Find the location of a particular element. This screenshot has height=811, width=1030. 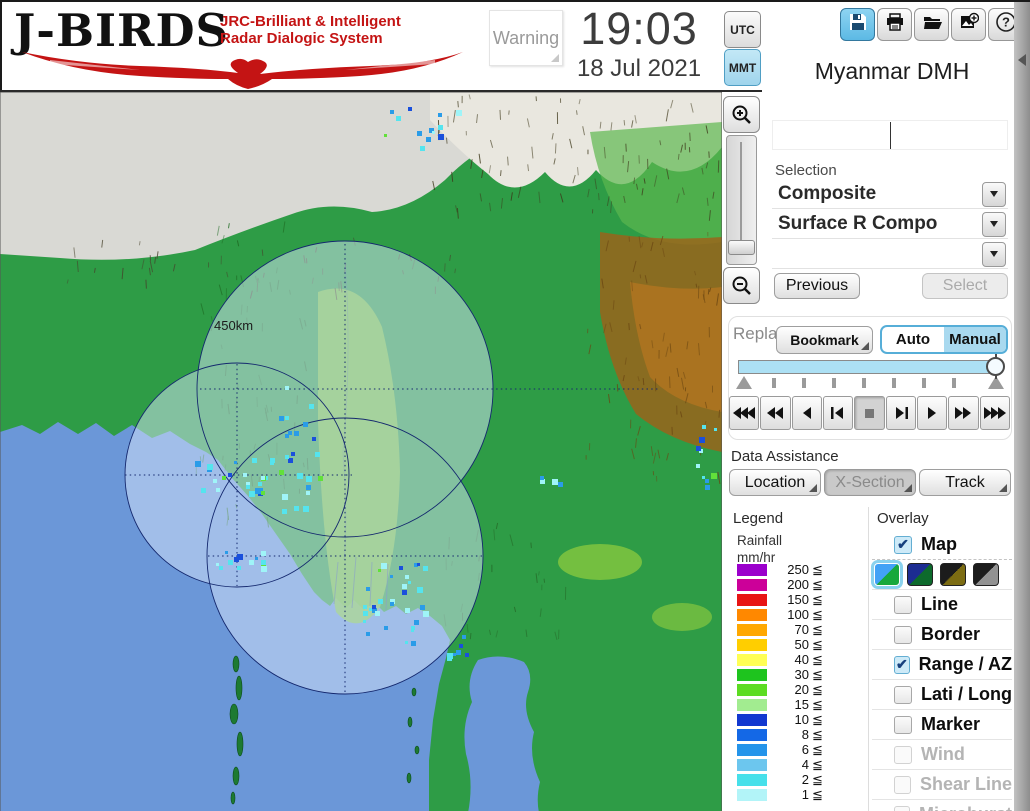

play-button is located at coordinates (932, 413).